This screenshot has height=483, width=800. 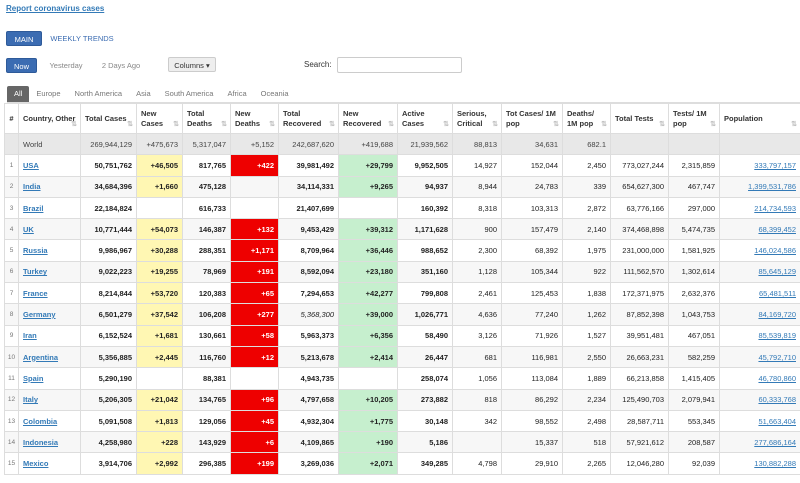 What do you see at coordinates (143, 94) in the screenshot?
I see `region-tab-asia: Asia` at bounding box center [143, 94].